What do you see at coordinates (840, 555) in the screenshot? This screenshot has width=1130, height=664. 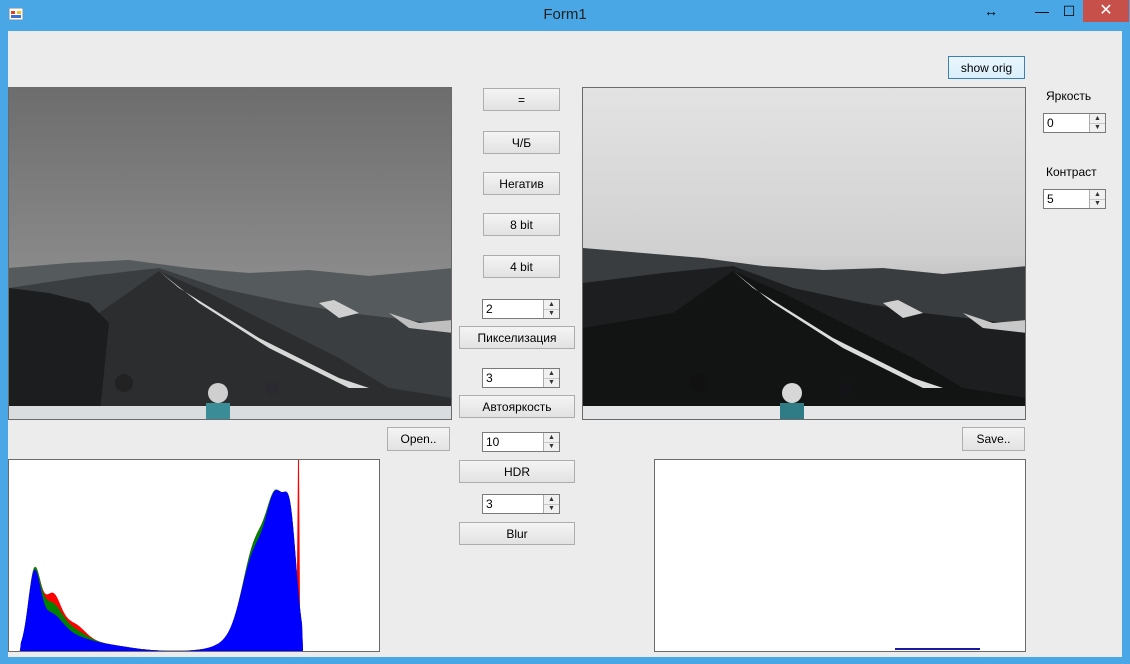 I see `histogram-processed` at bounding box center [840, 555].